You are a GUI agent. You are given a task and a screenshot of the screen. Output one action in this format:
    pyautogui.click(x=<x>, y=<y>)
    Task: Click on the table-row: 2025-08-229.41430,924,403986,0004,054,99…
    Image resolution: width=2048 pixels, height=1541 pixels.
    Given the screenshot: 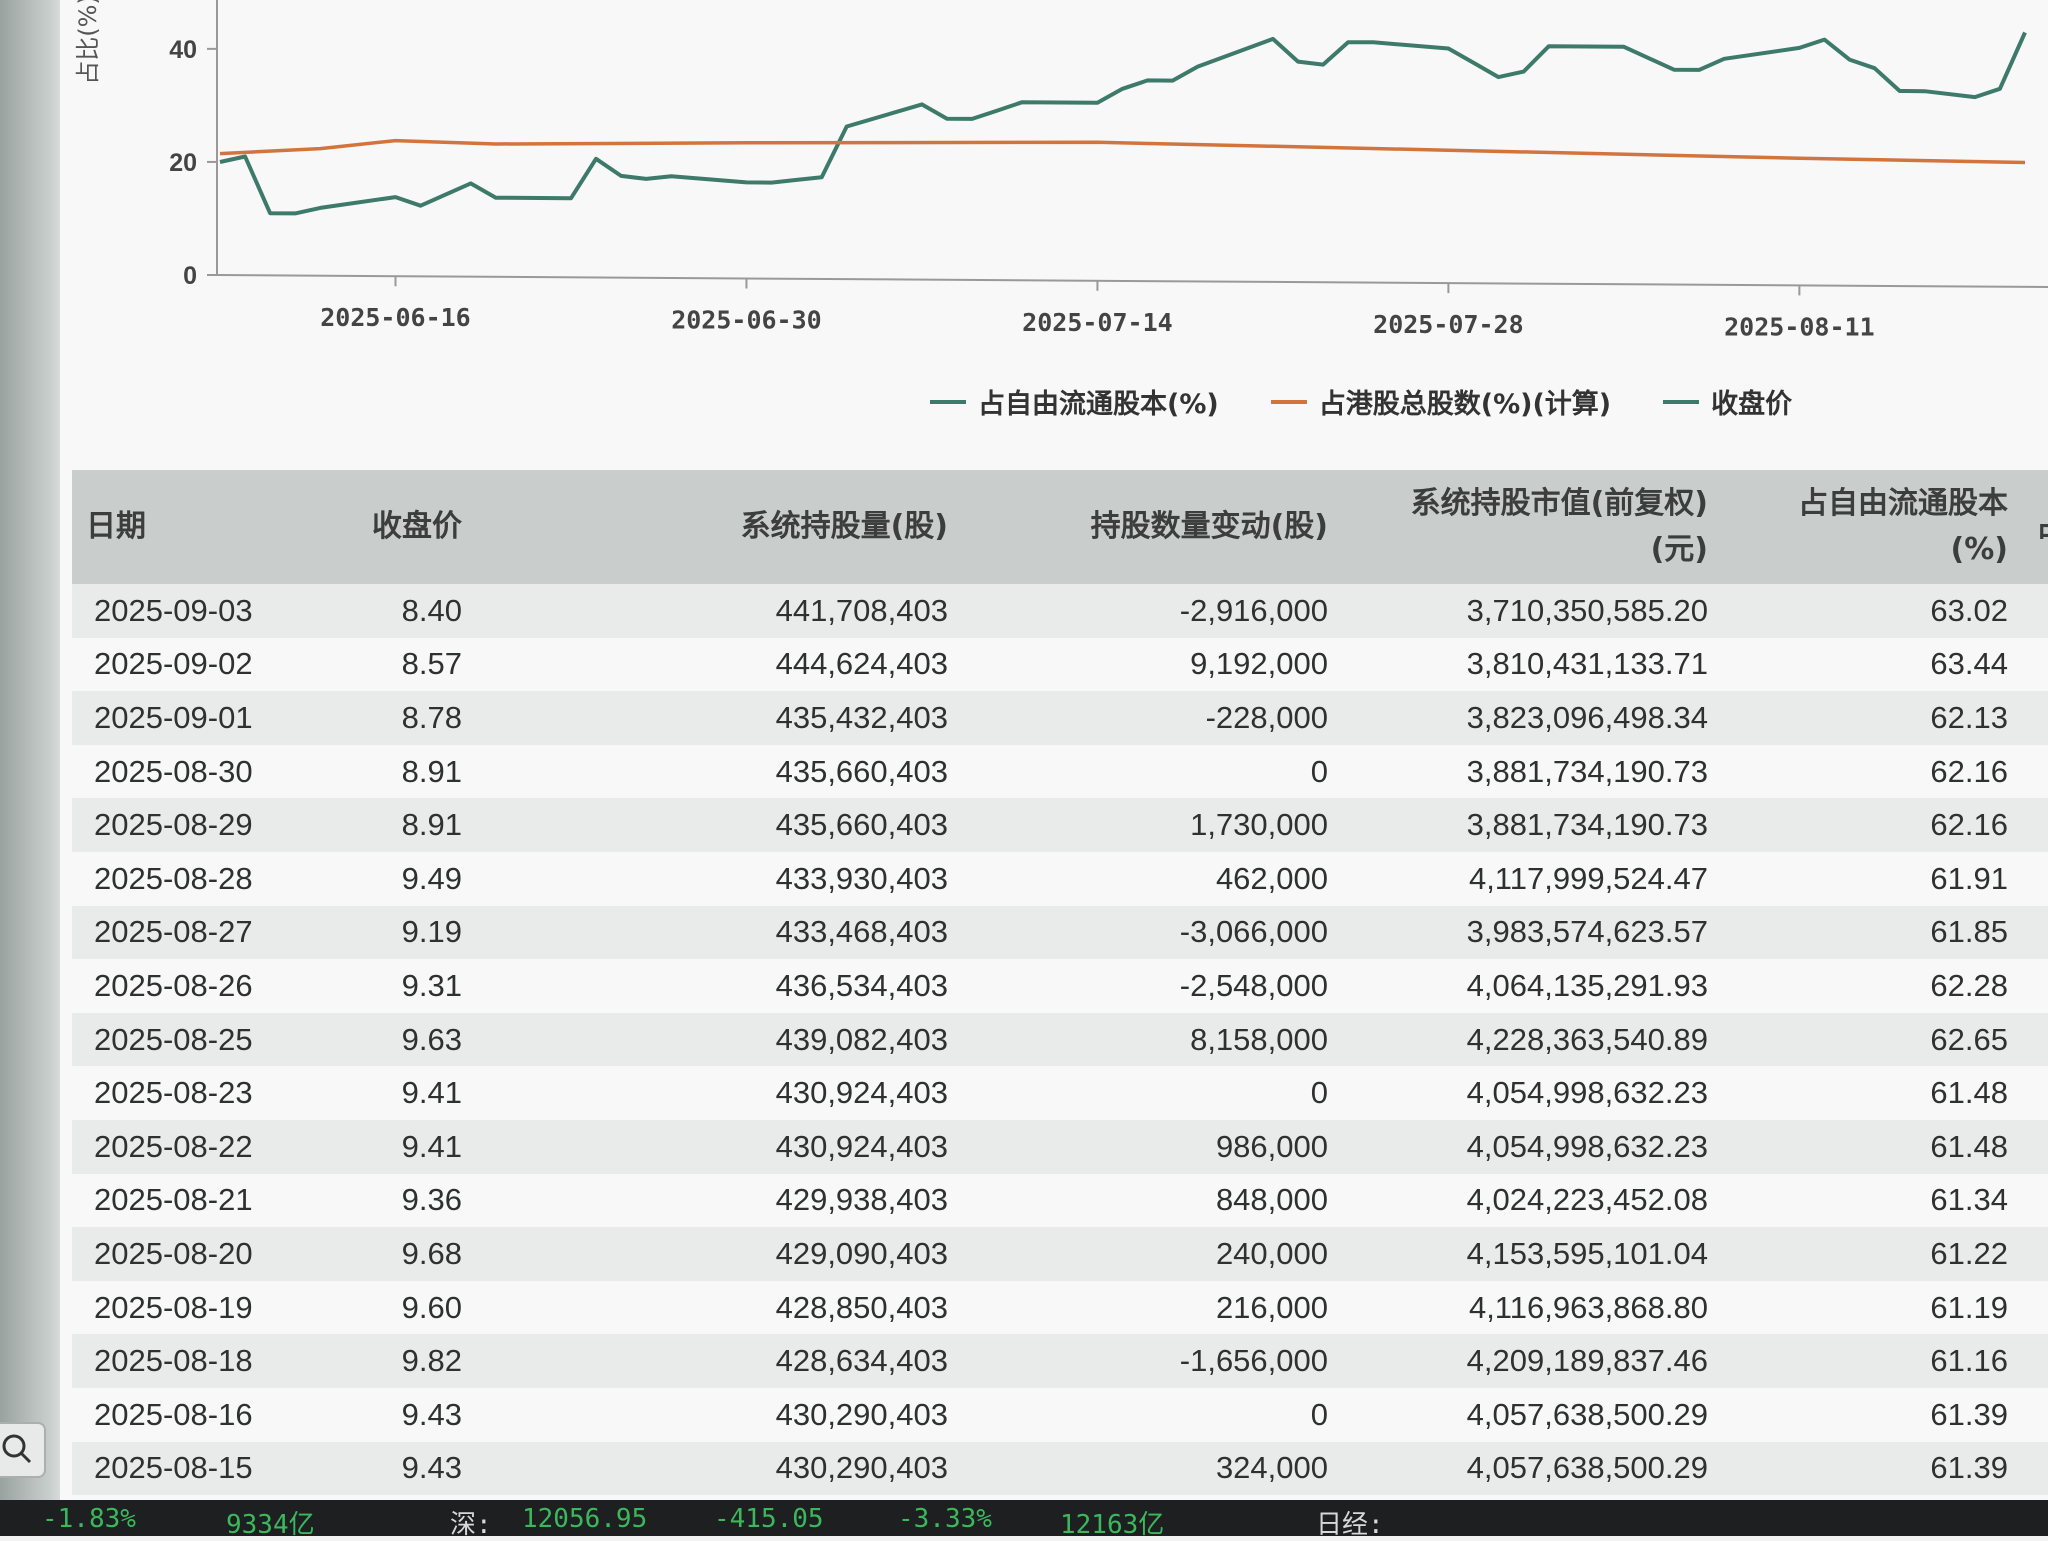 What is the action you would take?
    pyautogui.click(x=1060, y=1147)
    